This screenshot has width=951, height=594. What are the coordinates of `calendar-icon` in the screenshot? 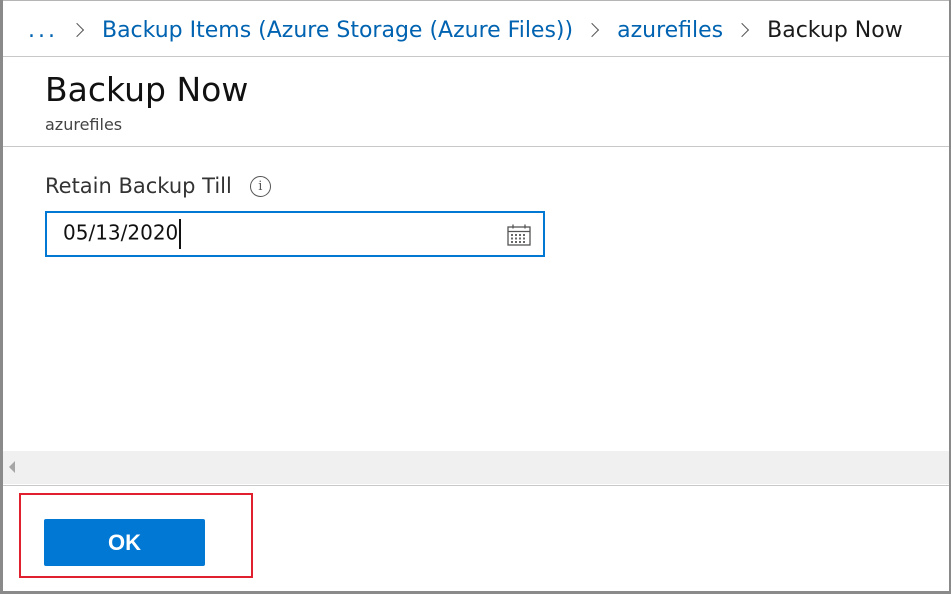 It's located at (519, 235).